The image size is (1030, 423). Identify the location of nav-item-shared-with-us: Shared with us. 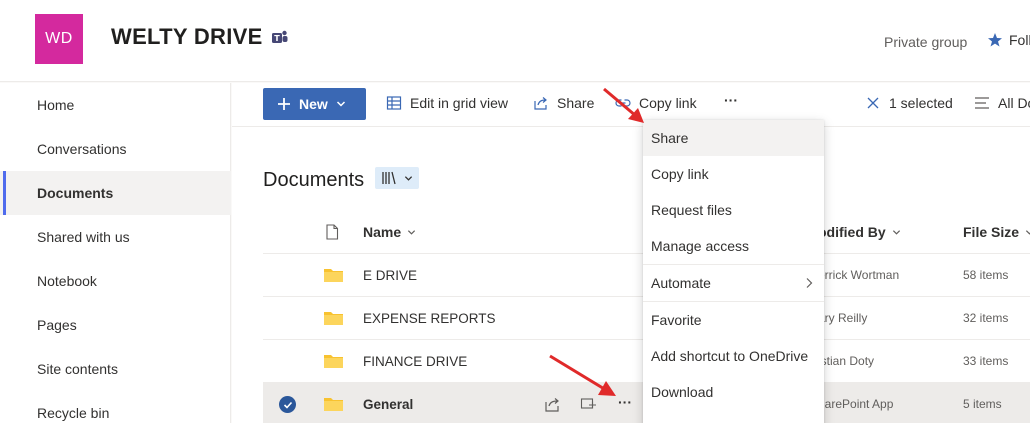
(115, 237).